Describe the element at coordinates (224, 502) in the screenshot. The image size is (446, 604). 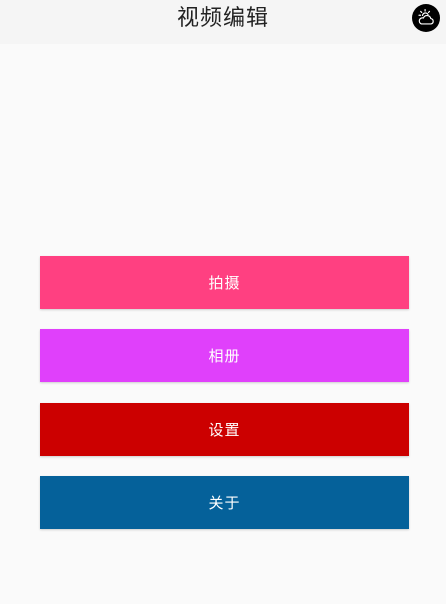
I see `about-button: 关于` at that location.